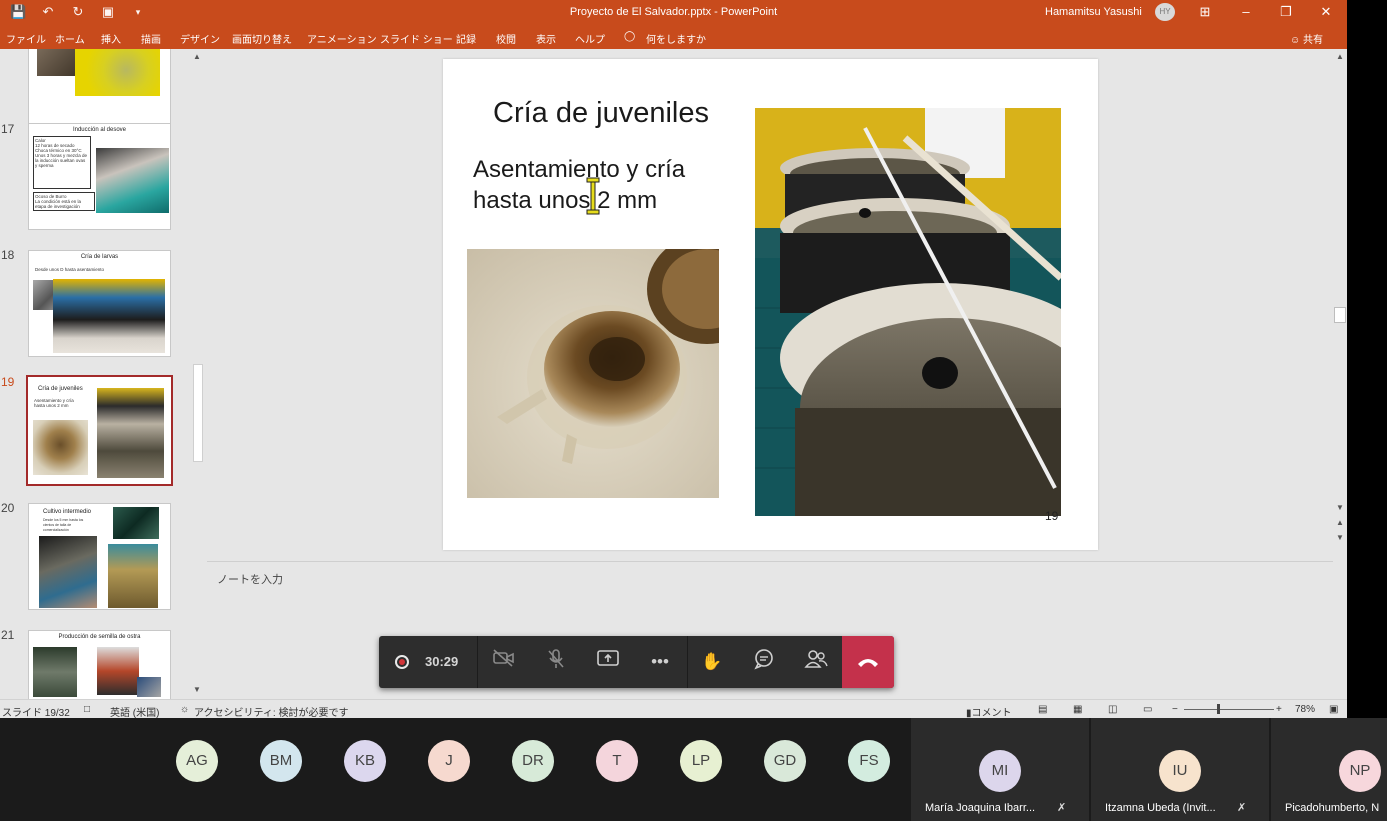  What do you see at coordinates (676, 38) in the screenshot?
I see `tell-me-search: 何をしますか` at bounding box center [676, 38].